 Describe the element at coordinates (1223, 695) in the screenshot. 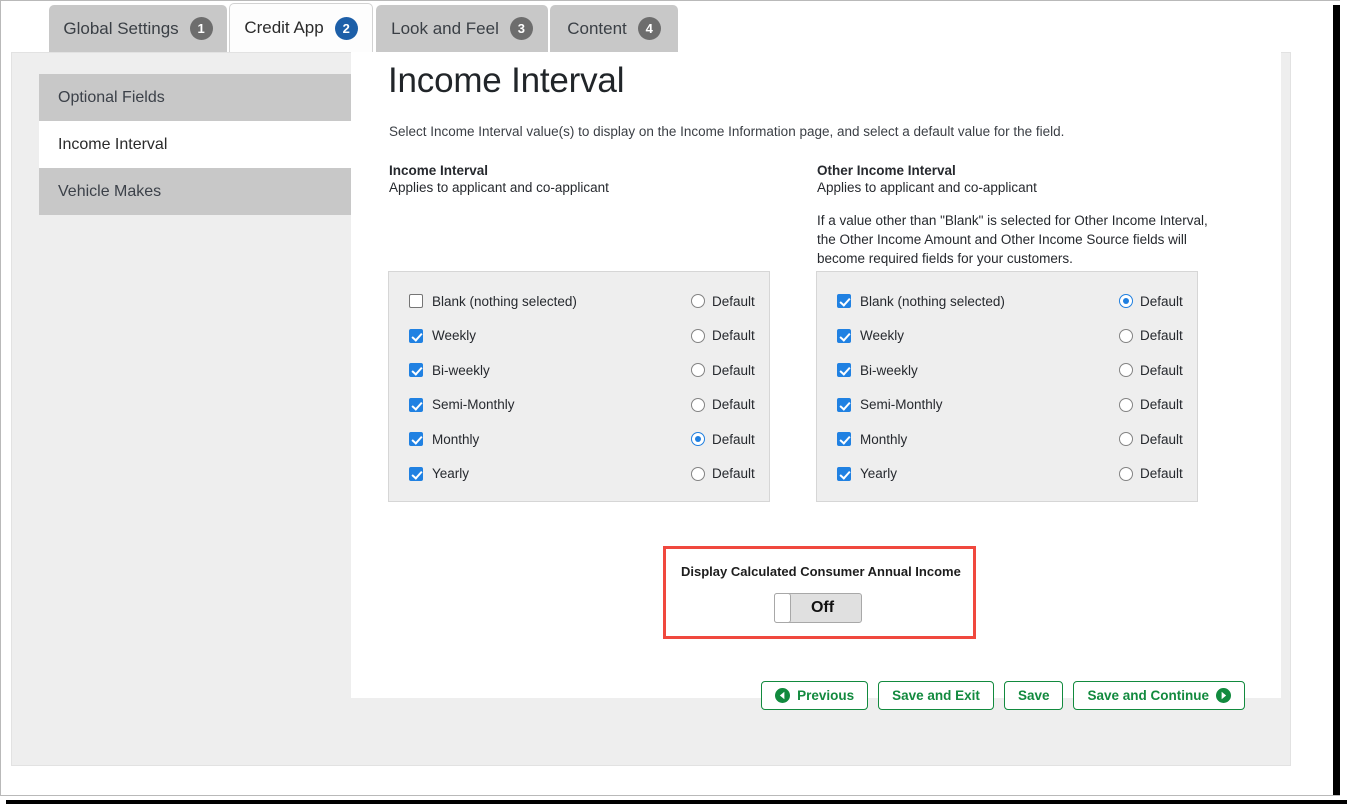

I see `arrow-right-circle-icon` at that location.